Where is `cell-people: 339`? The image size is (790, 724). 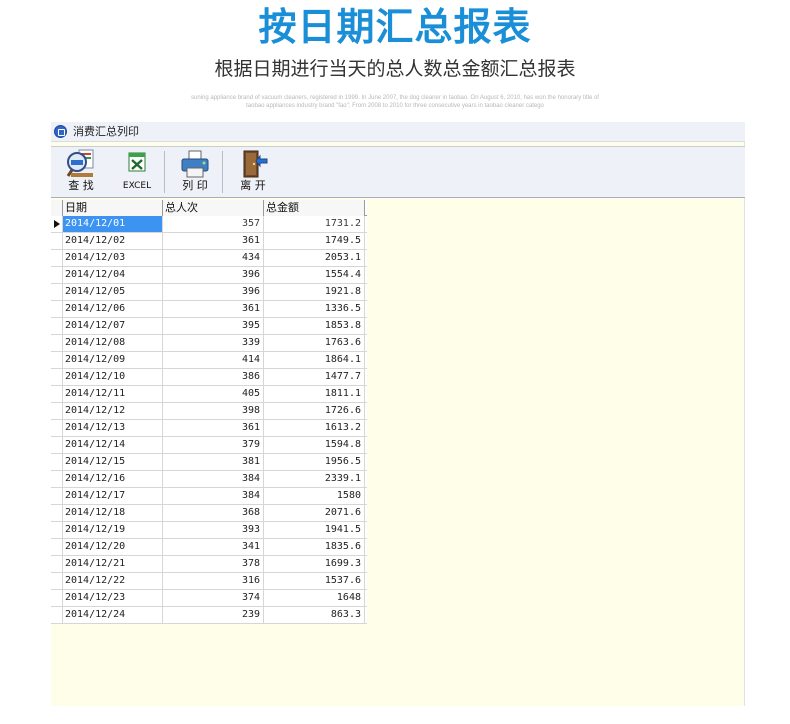
cell-people: 339 is located at coordinates (213, 343).